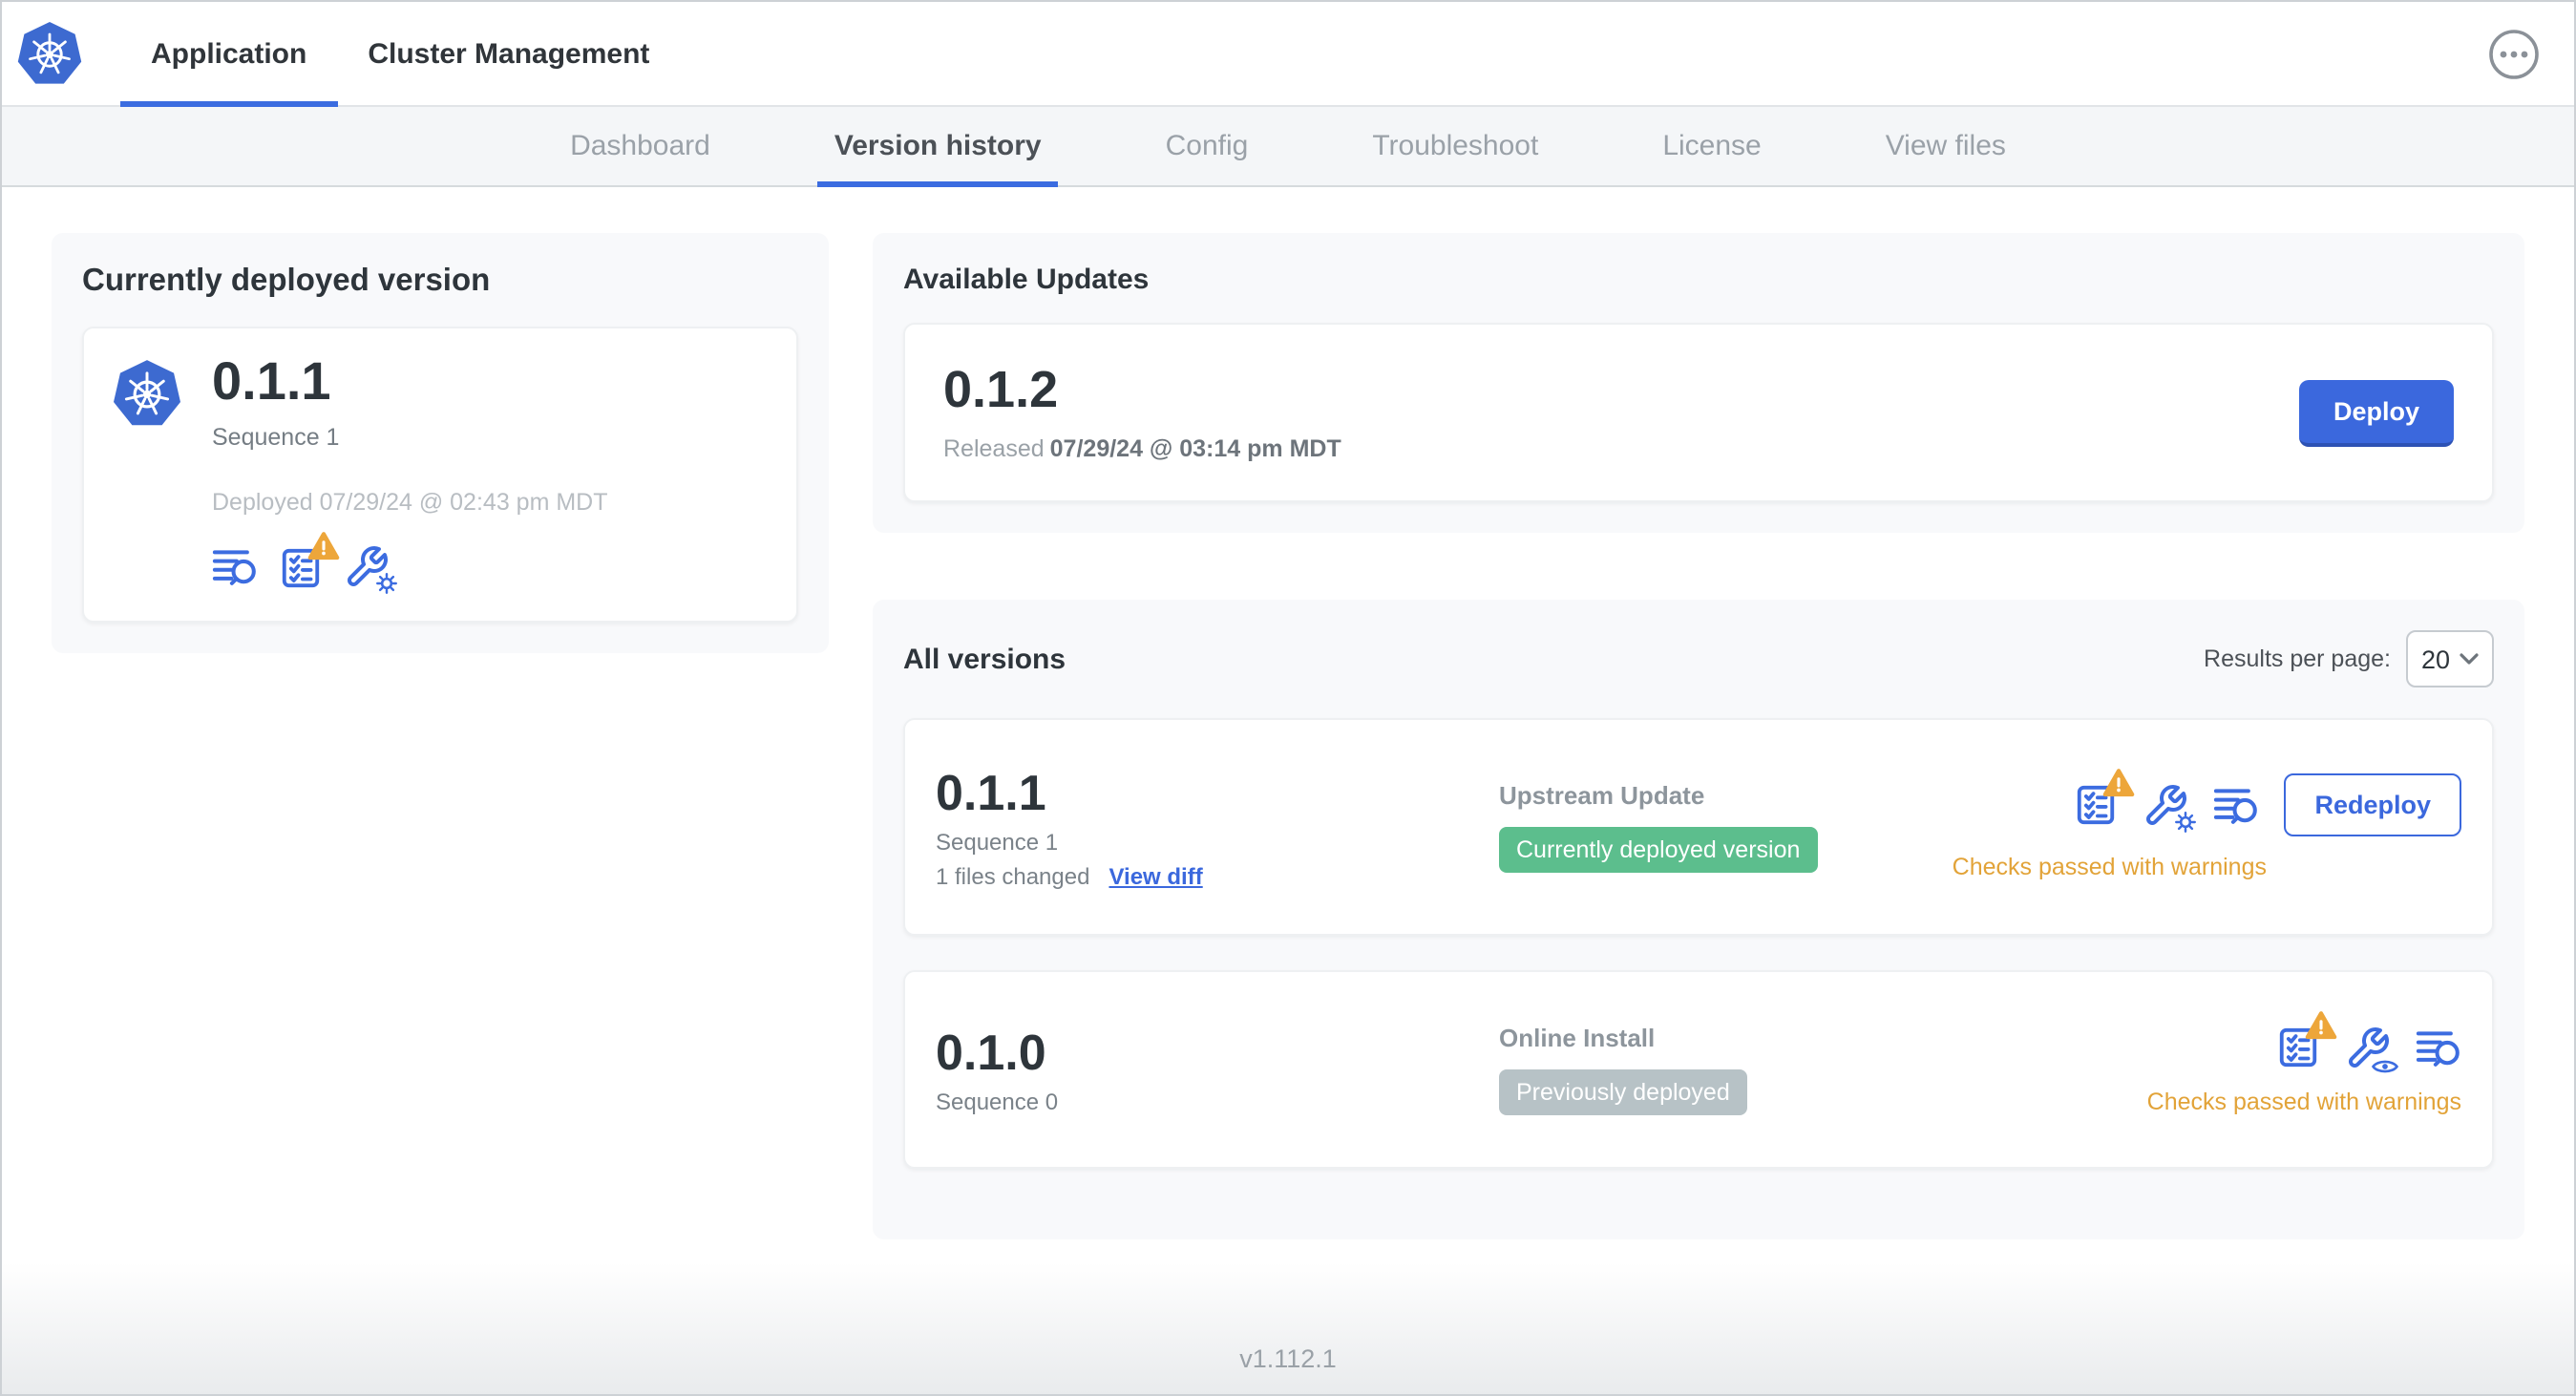 This screenshot has width=2576, height=1396. What do you see at coordinates (1217, 1069) in the screenshot?
I see `version-row-meta: 0.1.0 Sequence 0` at bounding box center [1217, 1069].